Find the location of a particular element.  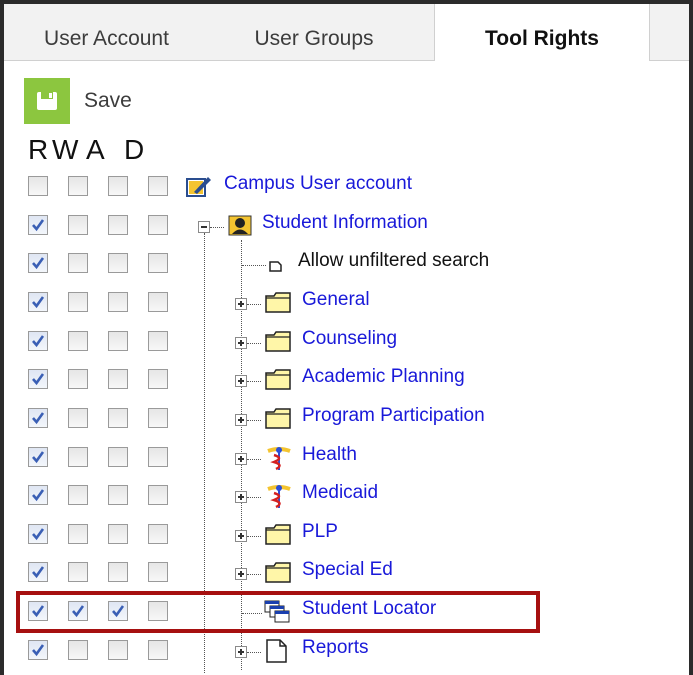

tree-item-label: Academic Planning is located at coordinates (383, 377).